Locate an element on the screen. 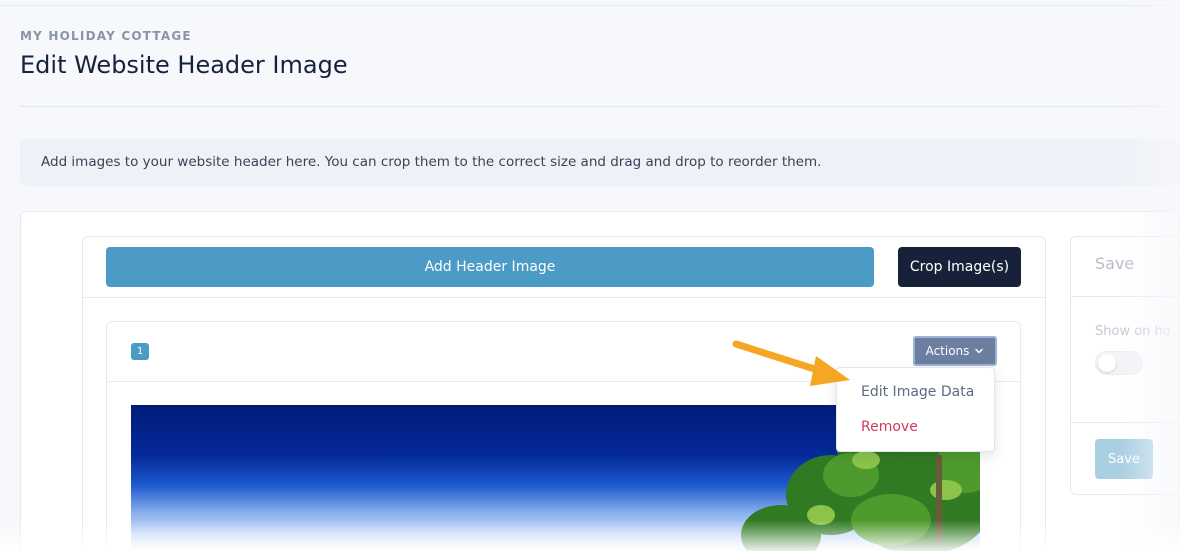 This screenshot has height=551, width=1180. page-title: Edit Website Header Image is located at coordinates (184, 65).